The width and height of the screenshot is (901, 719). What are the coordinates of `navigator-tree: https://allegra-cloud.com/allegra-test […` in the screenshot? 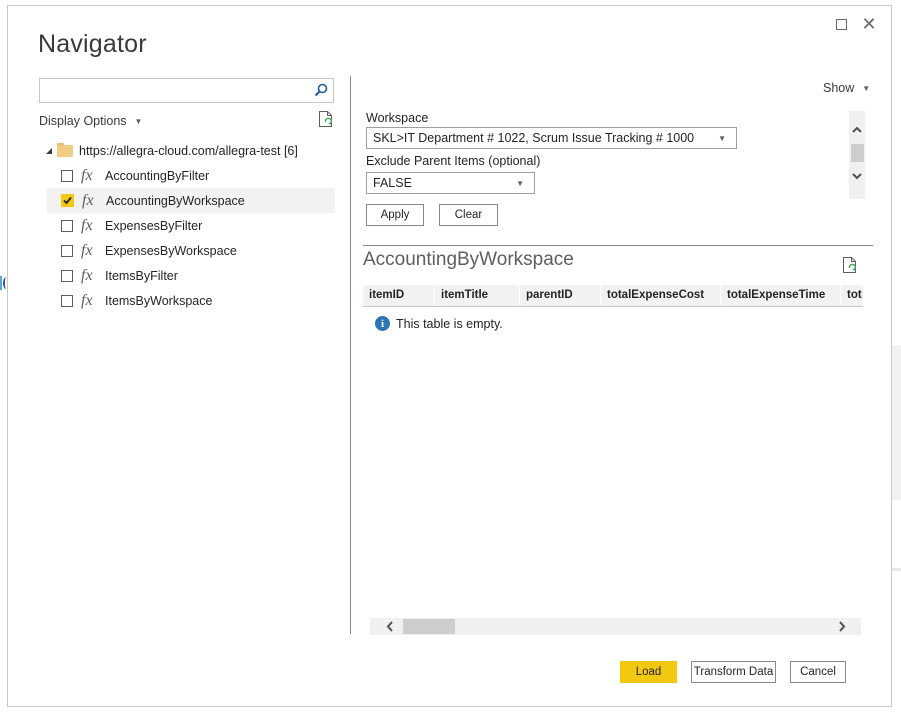 It's located at (187, 225).